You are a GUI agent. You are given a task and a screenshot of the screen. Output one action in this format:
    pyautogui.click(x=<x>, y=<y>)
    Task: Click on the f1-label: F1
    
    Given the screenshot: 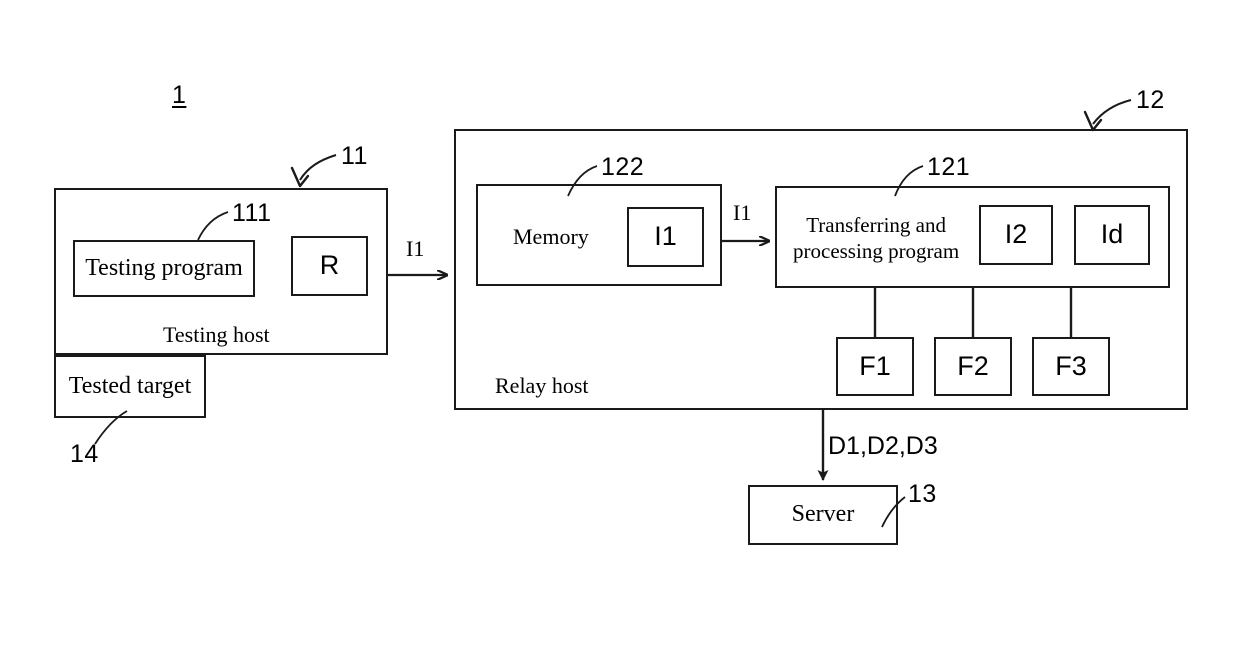 What is the action you would take?
    pyautogui.click(x=875, y=365)
    